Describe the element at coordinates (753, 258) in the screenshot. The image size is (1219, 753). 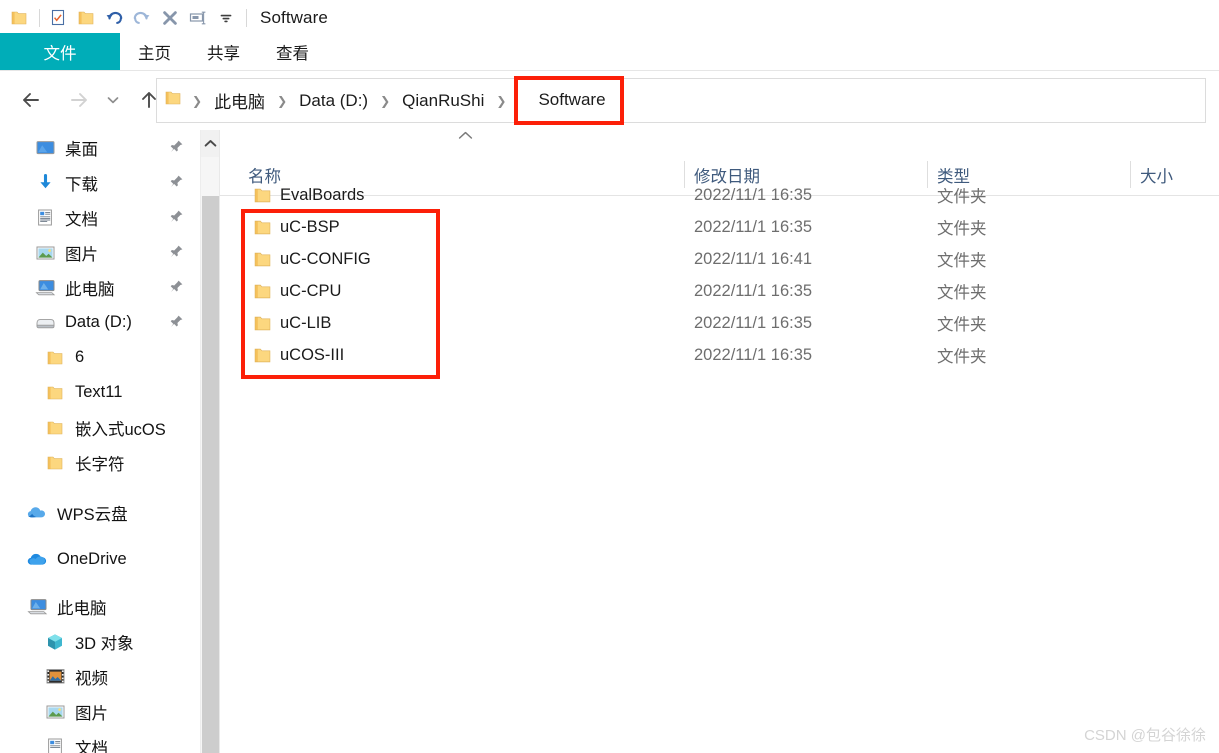
I see `file-modified: 2022/11/1 16:41` at that location.